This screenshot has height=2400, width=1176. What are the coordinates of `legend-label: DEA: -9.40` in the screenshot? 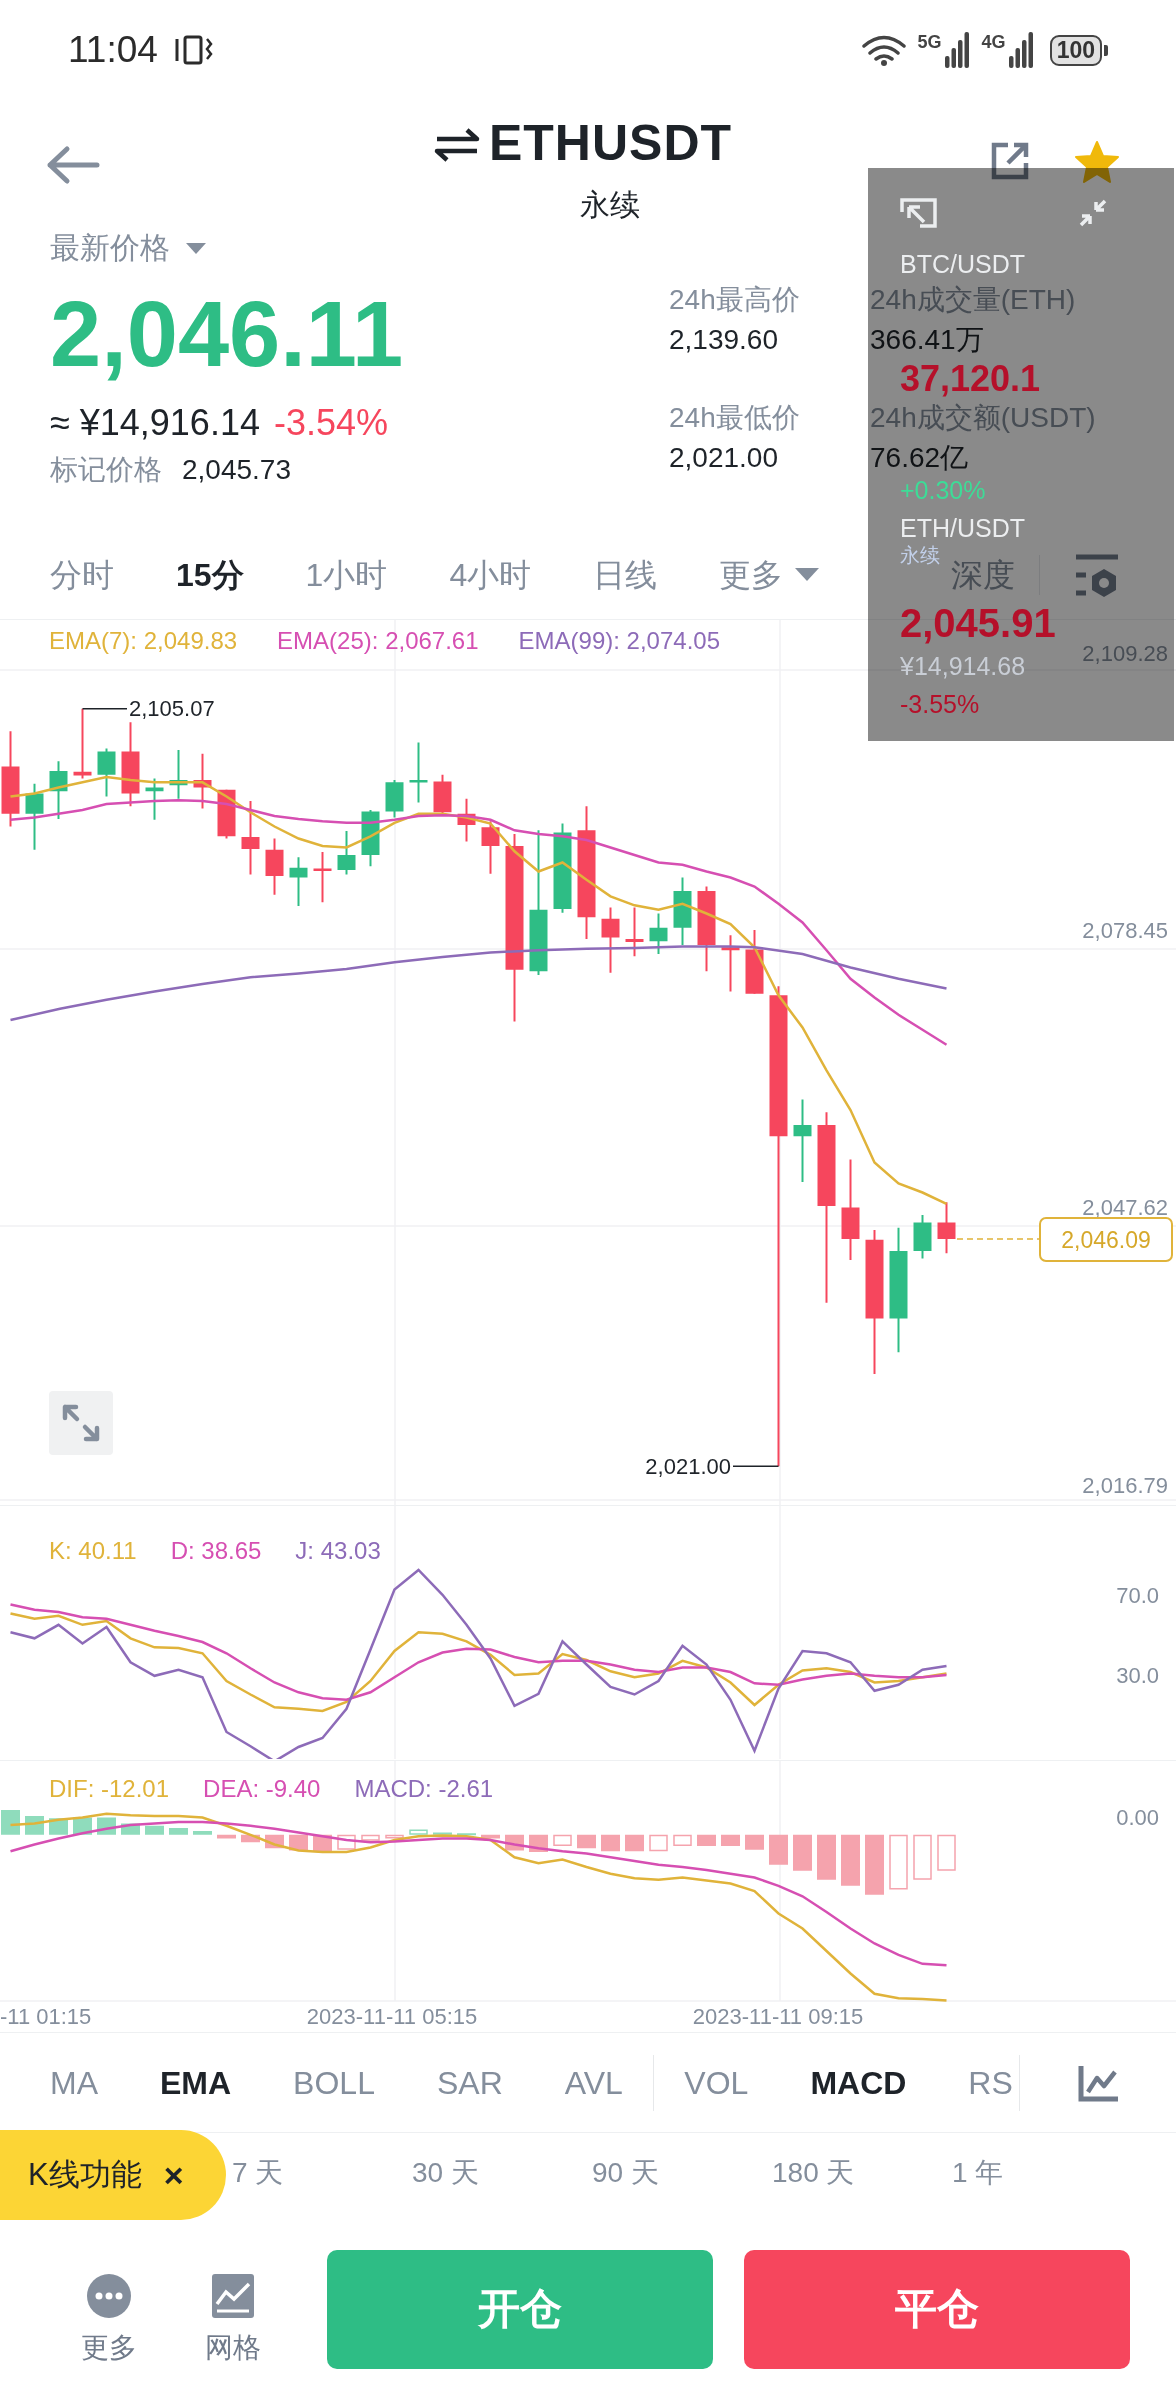 It's located at (262, 1789).